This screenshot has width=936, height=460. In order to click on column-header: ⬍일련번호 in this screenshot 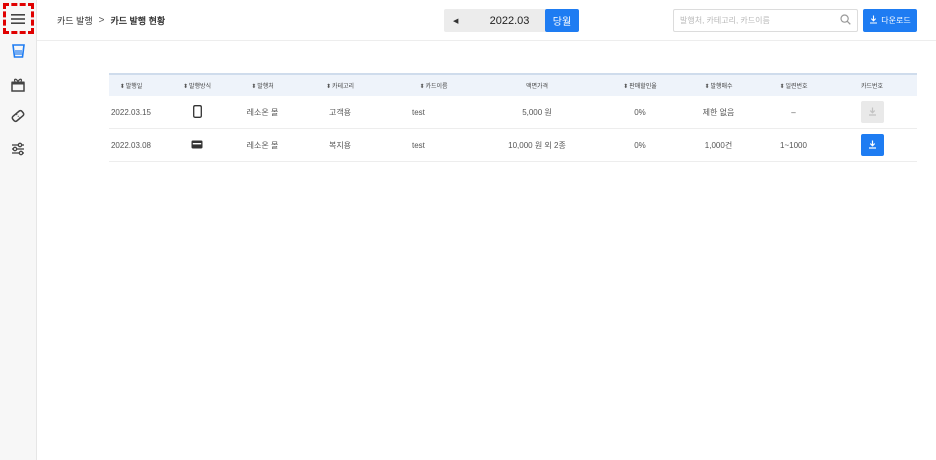, I will do `click(793, 85)`.